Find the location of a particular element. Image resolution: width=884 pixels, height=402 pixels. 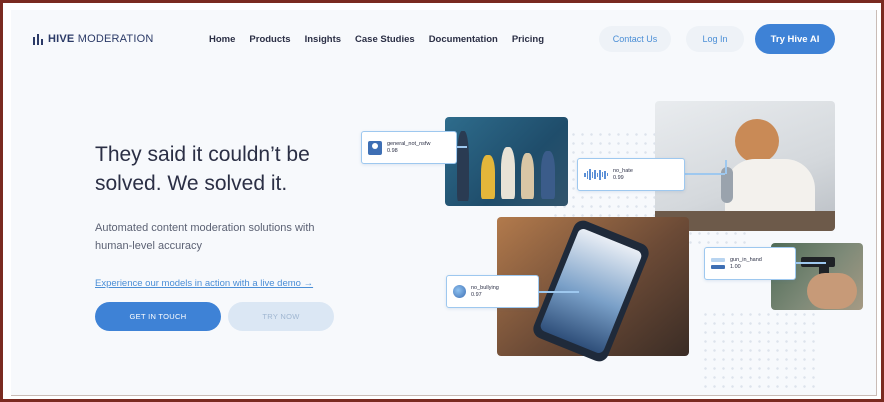

moderation-tag: no_bullying 0.97 is located at coordinates (492, 291).